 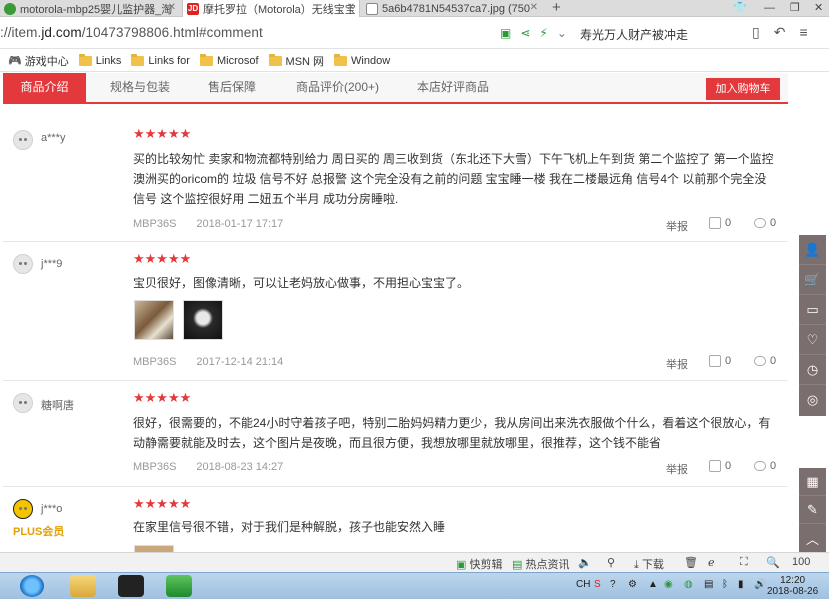 What do you see at coordinates (583, 584) in the screenshot?
I see `input-language: CH` at bounding box center [583, 584].